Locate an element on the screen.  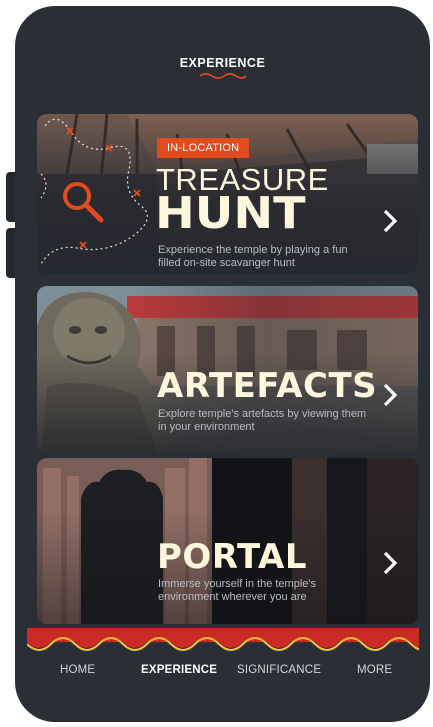
card-title-portal: PORTAL is located at coordinates (232, 557).